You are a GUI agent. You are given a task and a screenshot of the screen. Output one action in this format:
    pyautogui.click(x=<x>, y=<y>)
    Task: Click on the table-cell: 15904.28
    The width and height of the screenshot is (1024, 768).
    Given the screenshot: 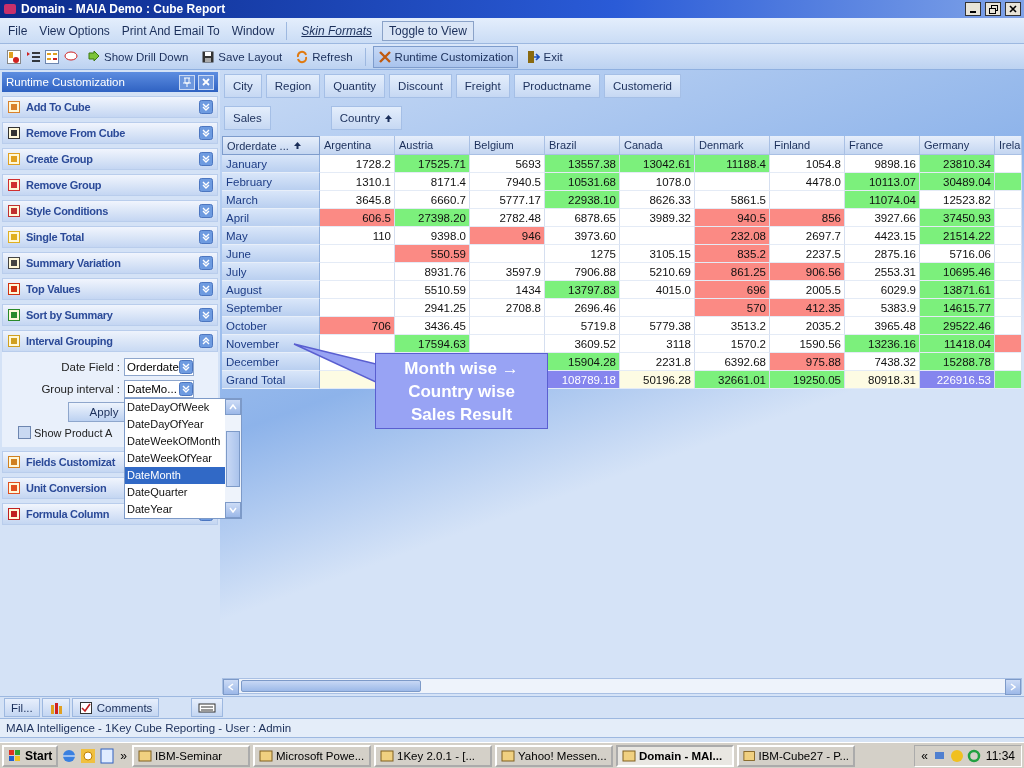 What is the action you would take?
    pyautogui.click(x=582, y=362)
    